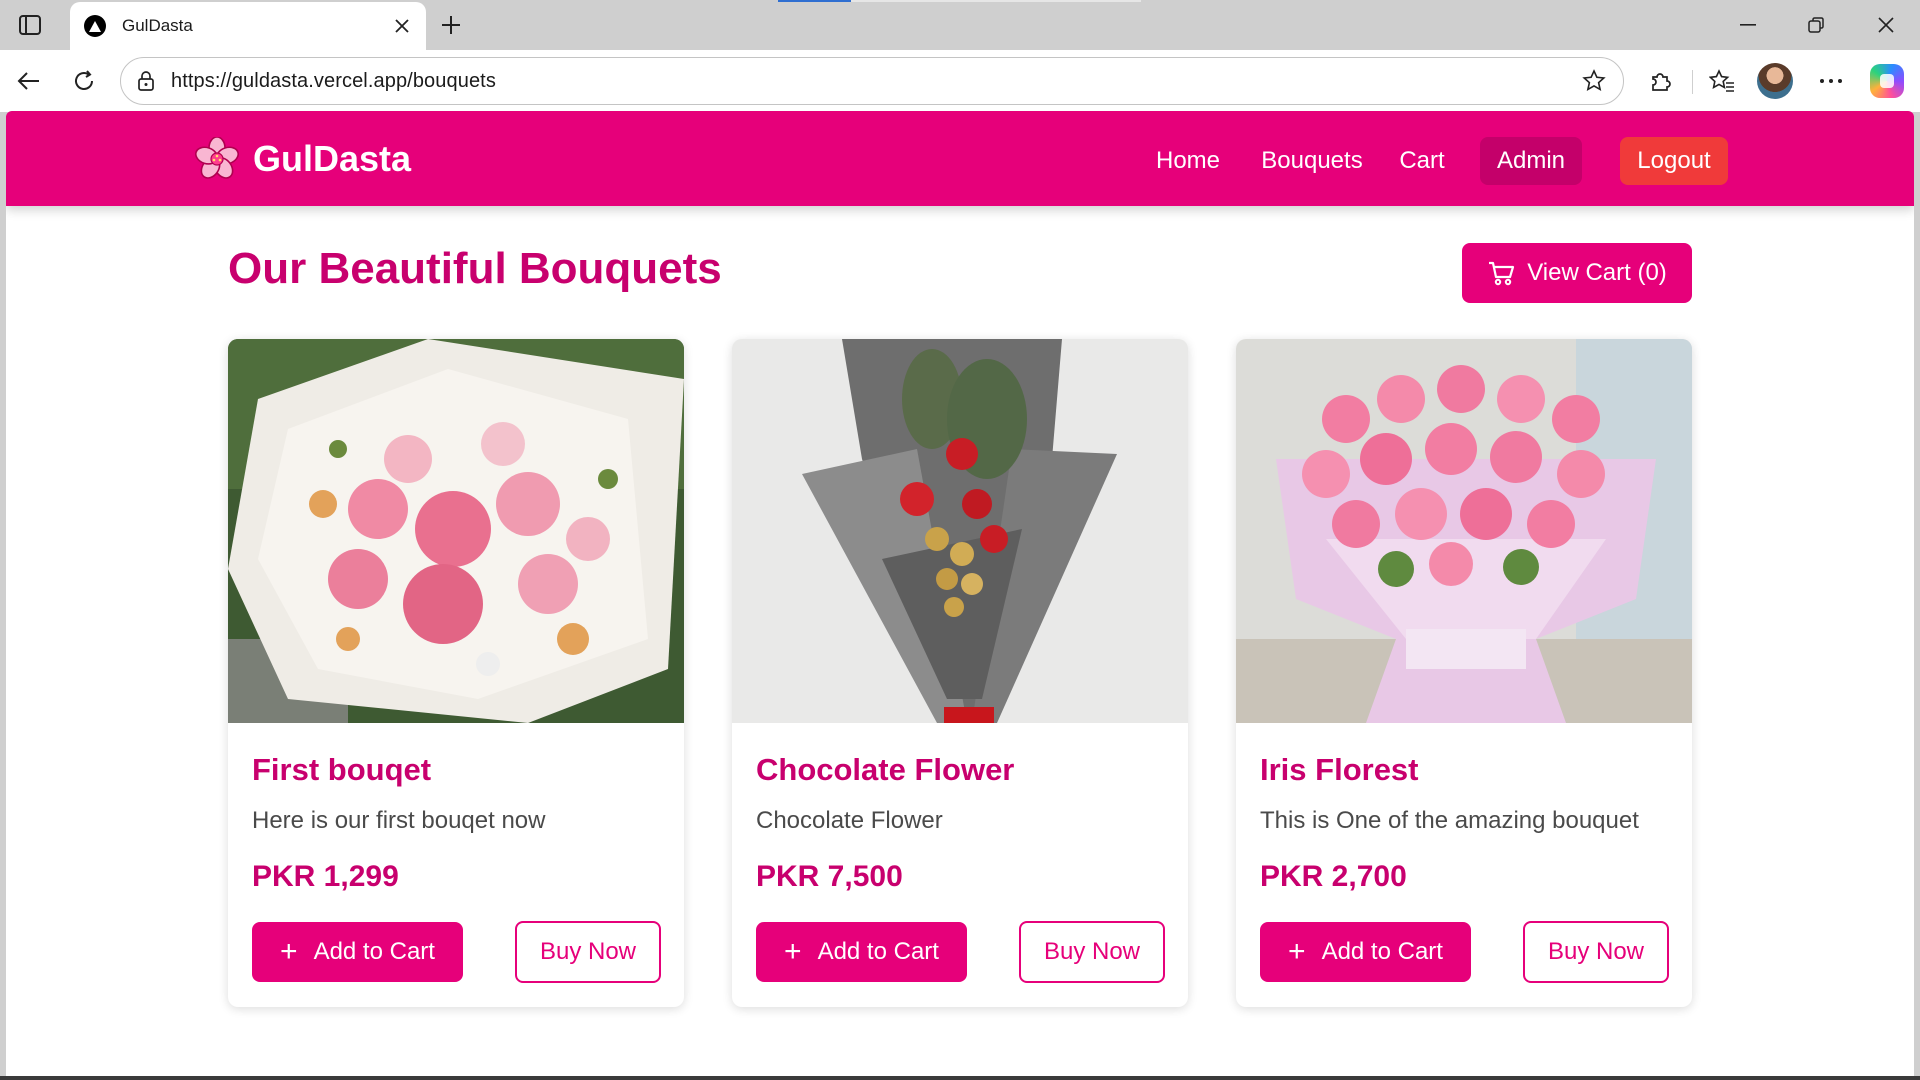 The width and height of the screenshot is (1920, 1080). Describe the element at coordinates (1674, 161) in the screenshot. I see `logout-button: Logout` at that location.